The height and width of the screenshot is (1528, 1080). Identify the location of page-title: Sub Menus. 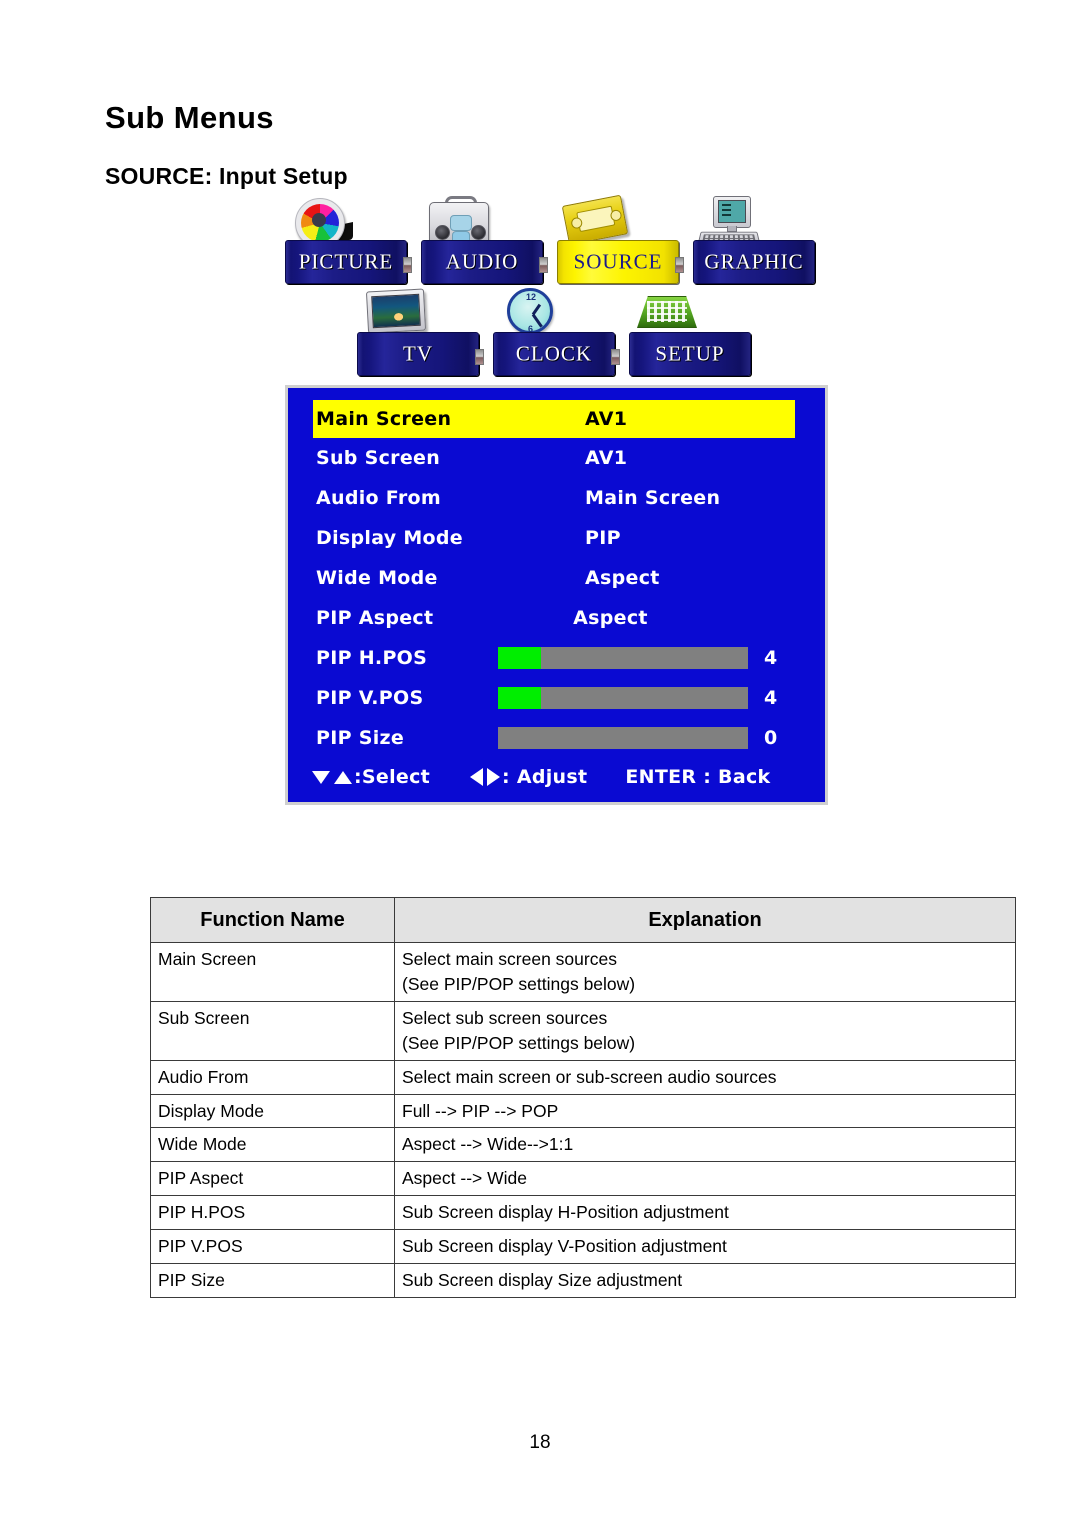
(189, 117).